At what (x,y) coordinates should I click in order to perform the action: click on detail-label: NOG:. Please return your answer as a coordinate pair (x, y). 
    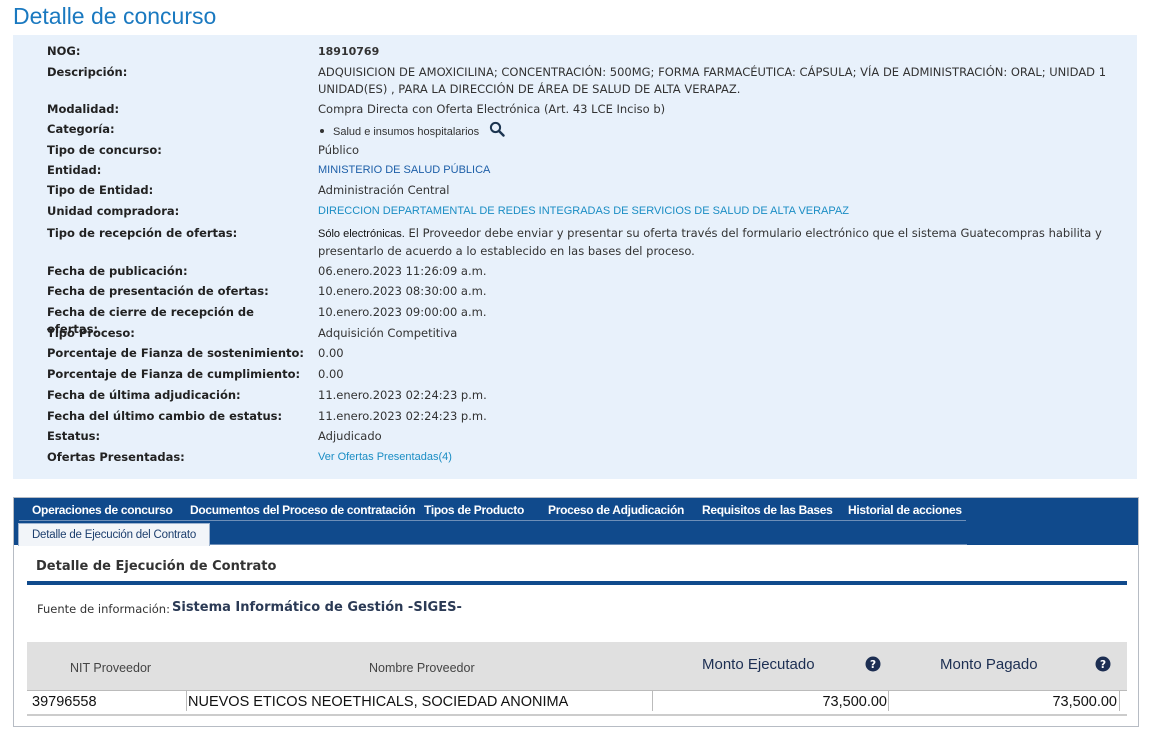
    Looking at the image, I should click on (64, 51).